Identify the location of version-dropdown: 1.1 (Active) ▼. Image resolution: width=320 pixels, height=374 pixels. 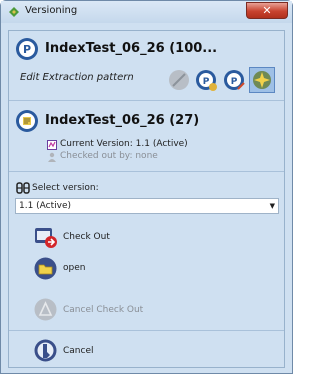
(147, 206).